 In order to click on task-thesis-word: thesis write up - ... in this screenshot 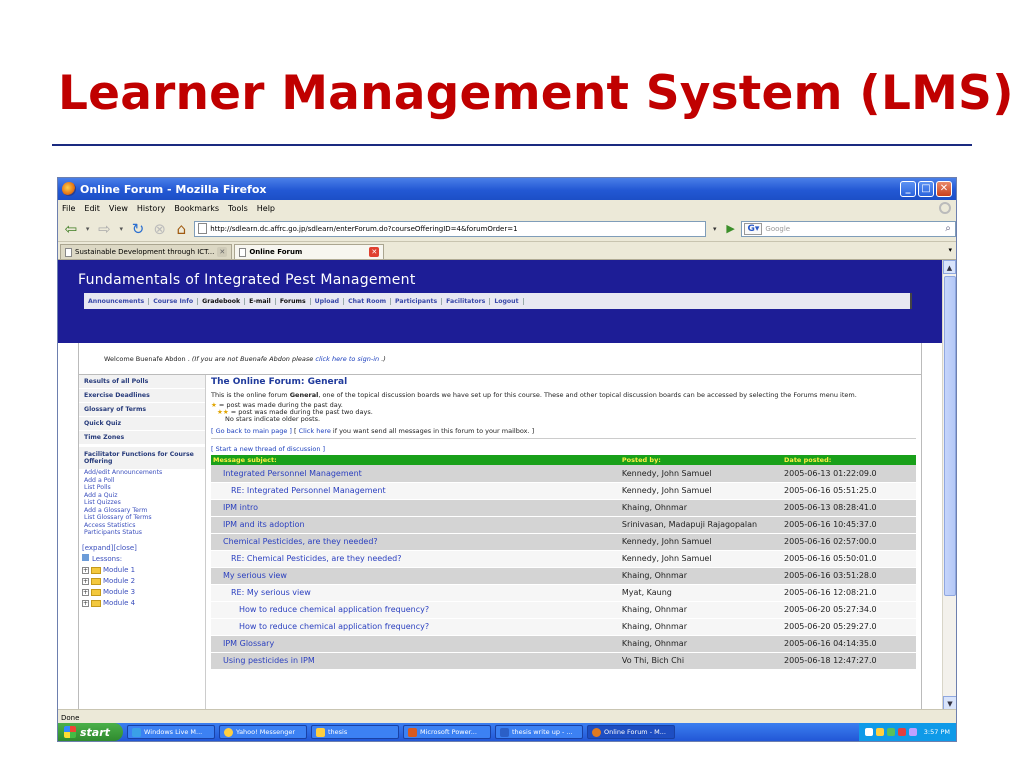, I will do `click(539, 732)`.